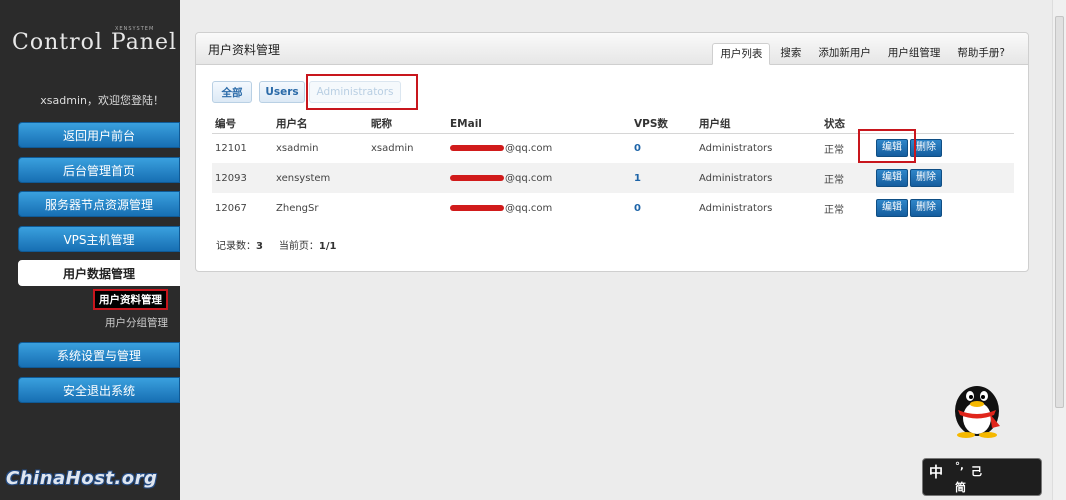 The image size is (1066, 500). Describe the element at coordinates (136, 322) in the screenshot. I see `sidebar-item-user-groups: 用户分组管理` at that location.